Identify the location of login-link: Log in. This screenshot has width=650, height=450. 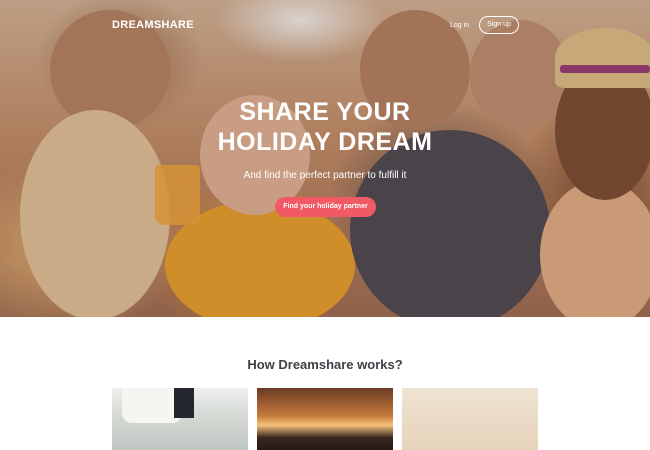
(459, 25).